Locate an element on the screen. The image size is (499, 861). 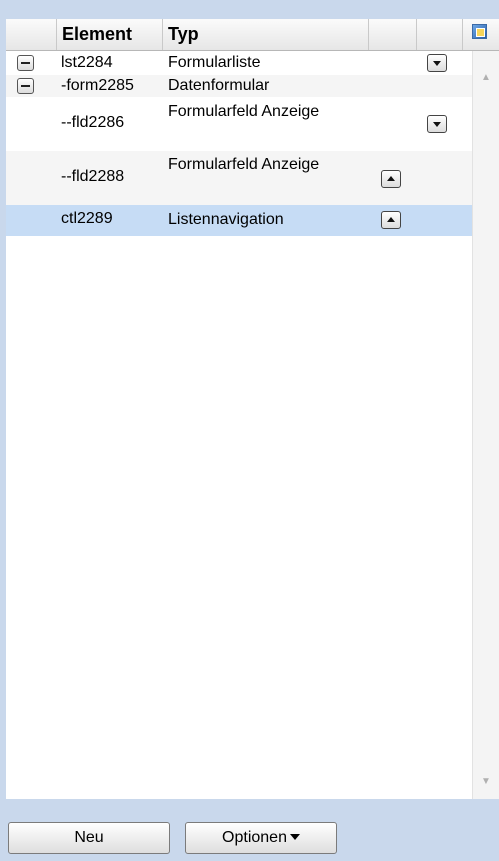
options-button-label: Optionen is located at coordinates (254, 837).